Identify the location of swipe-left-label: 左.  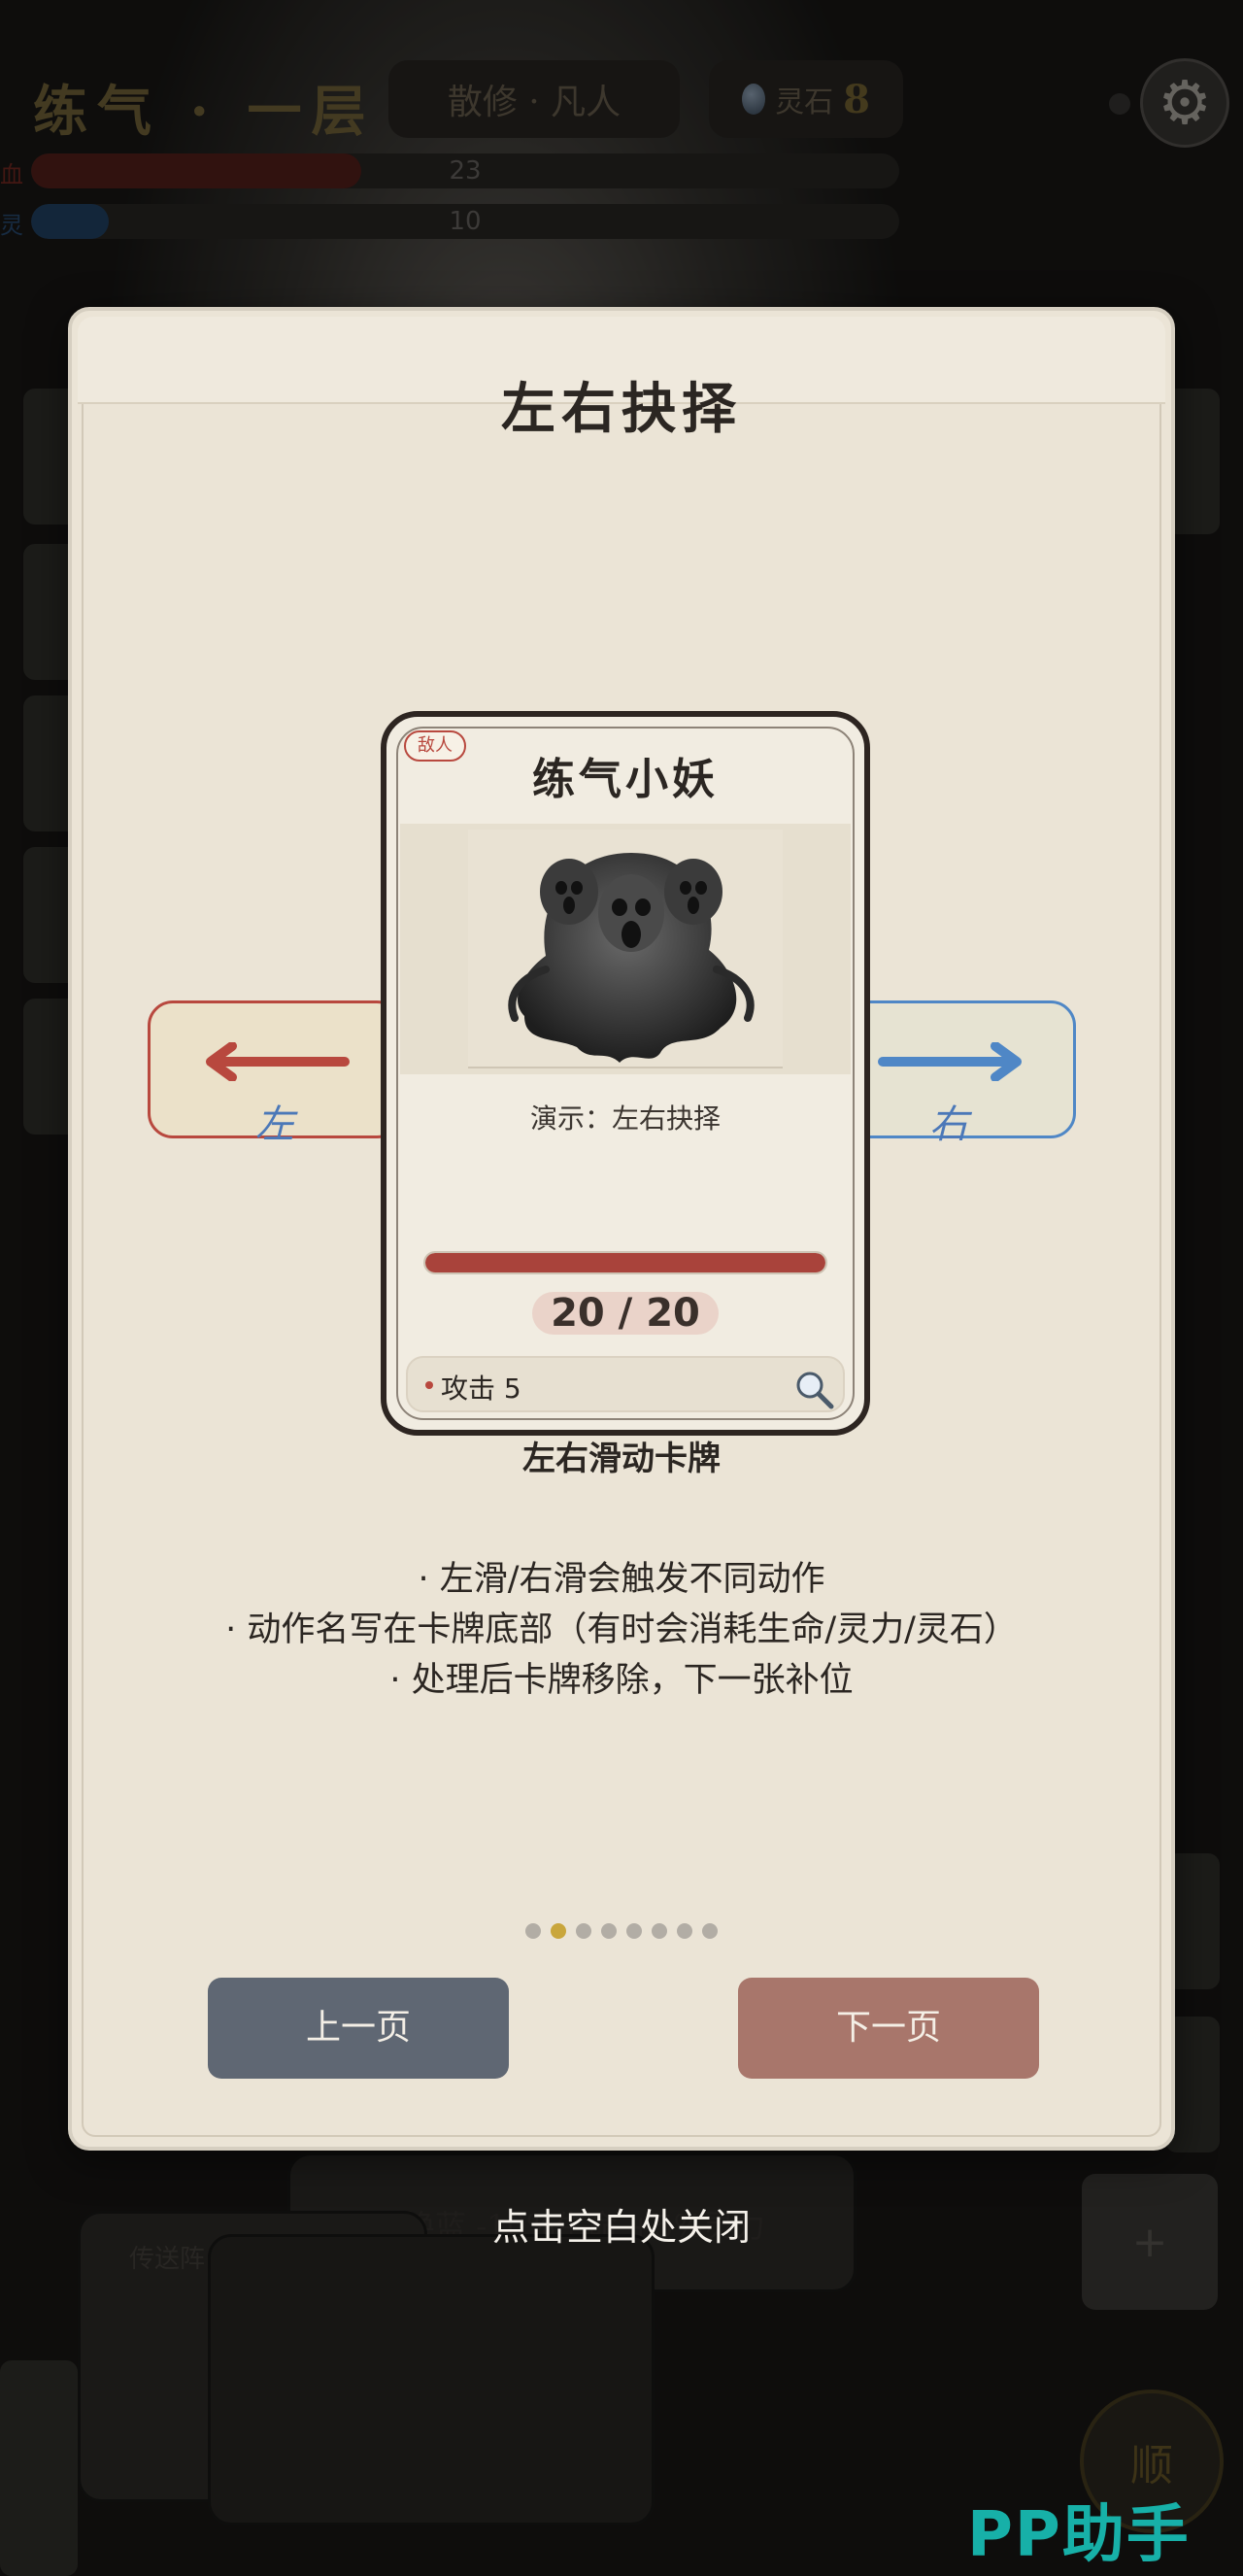
(274, 1124).